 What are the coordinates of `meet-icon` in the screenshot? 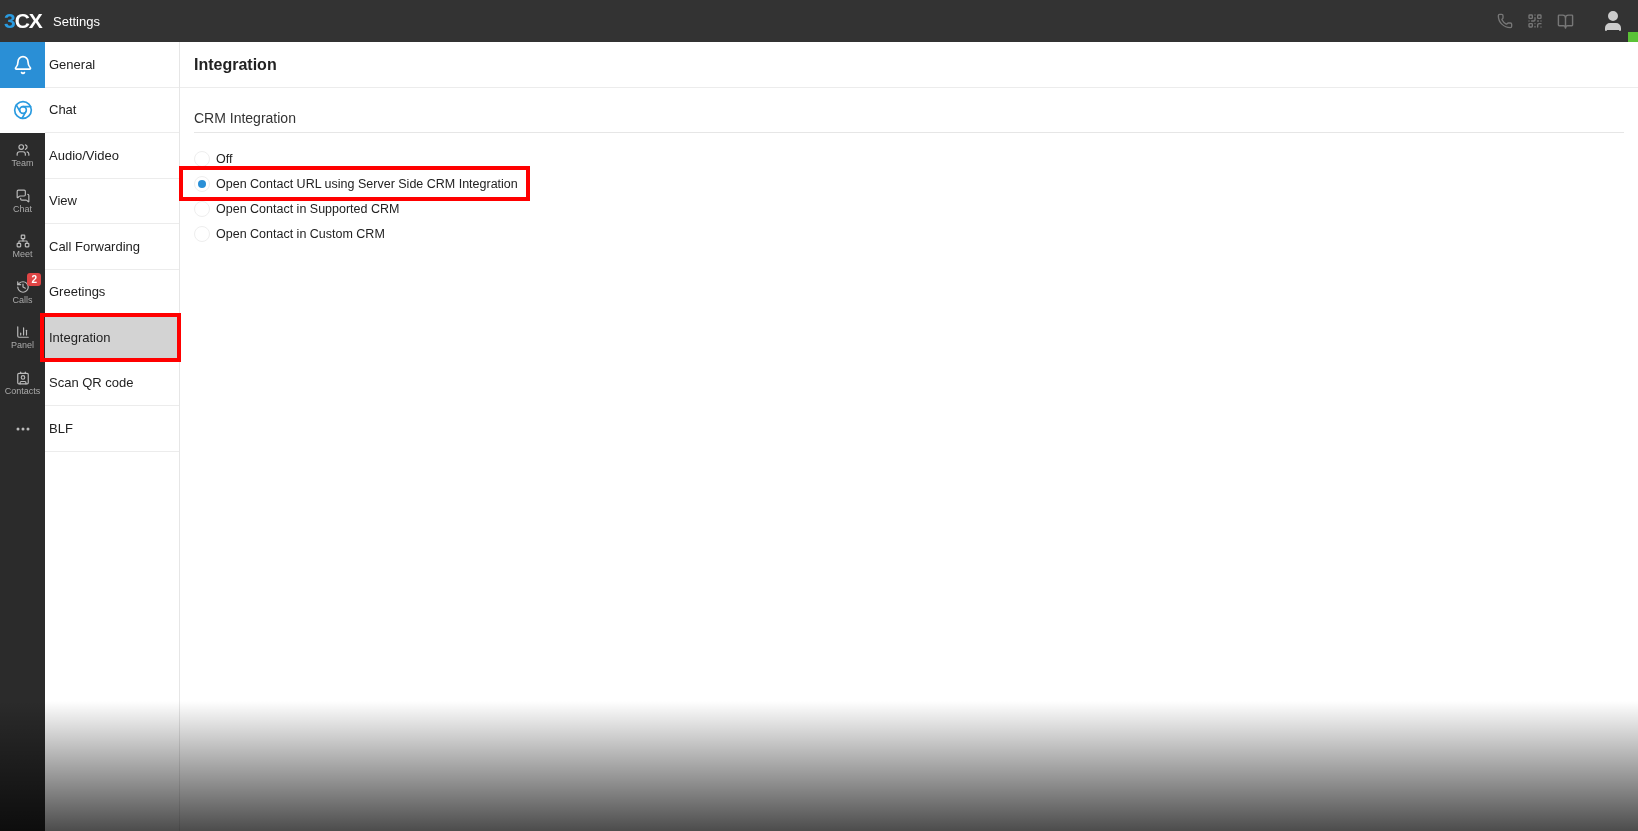 It's located at (22, 241).